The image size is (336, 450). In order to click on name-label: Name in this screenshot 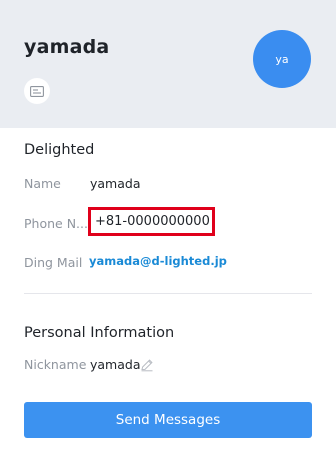, I will do `click(42, 183)`.